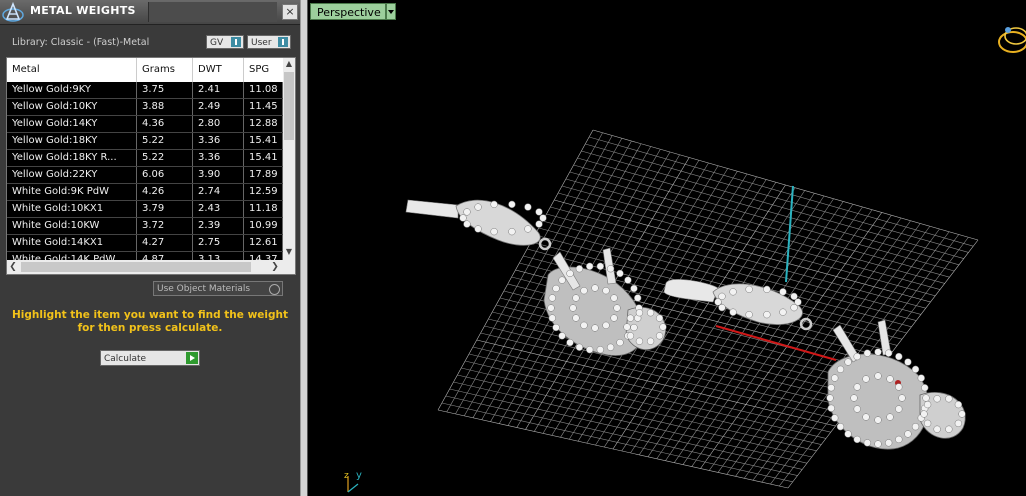 Image resolution: width=1026 pixels, height=496 pixels. Describe the element at coordinates (263, 90) in the screenshot. I see `table-cell-spg: 11.08` at that location.